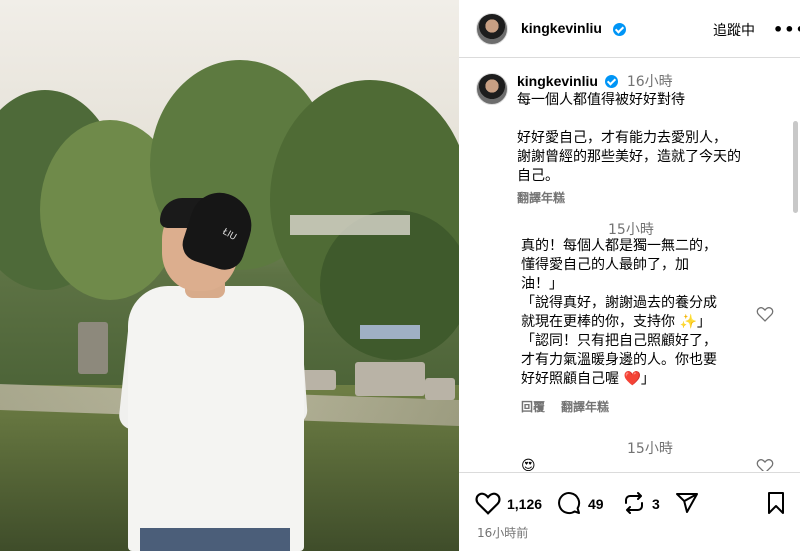 The height and width of the screenshot is (551, 800). Describe the element at coordinates (619, 360) in the screenshot. I see `comment-line: 才有力氣溫暖身邊的人。你也要` at that location.